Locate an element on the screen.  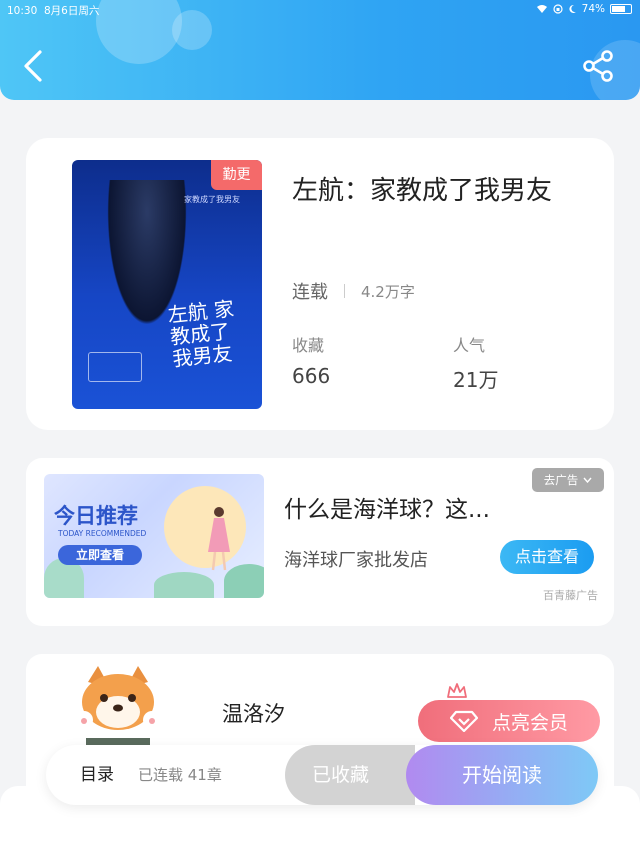
ad-store-name: 海洋球厂家批发店 is located at coordinates (356, 560).